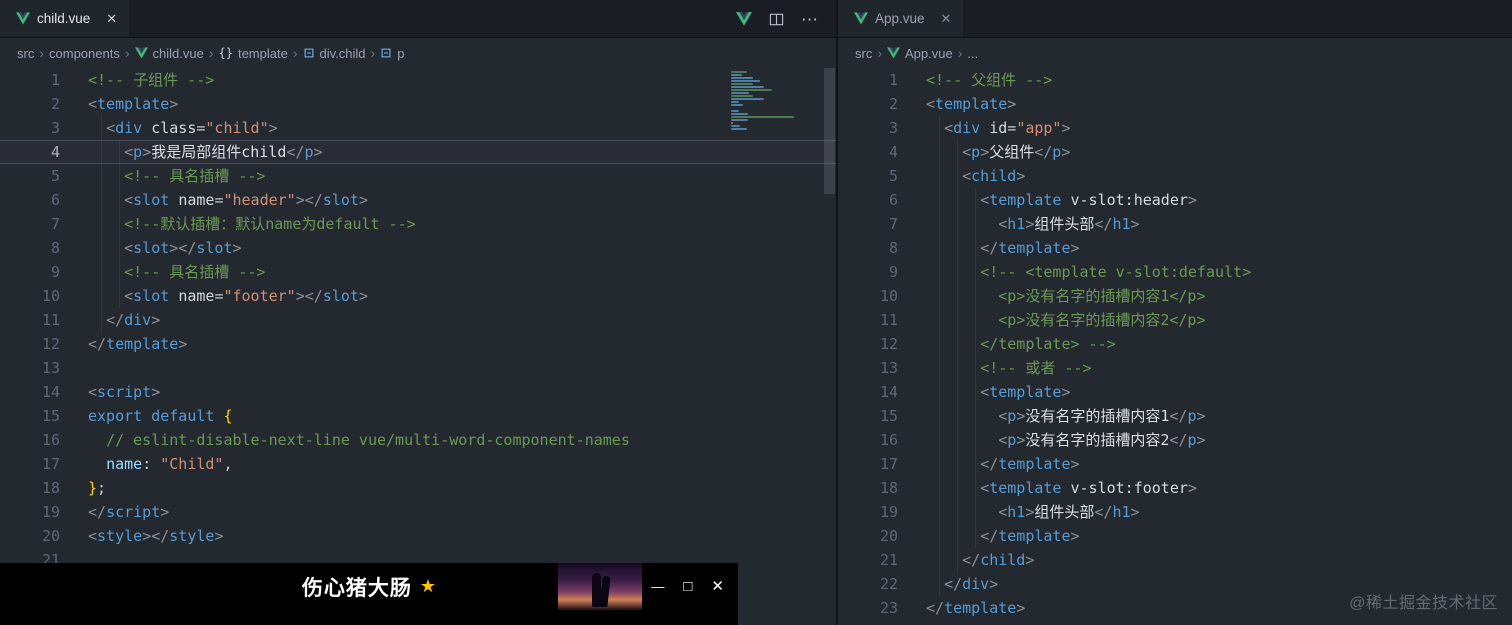  I want to click on code-line: 17 name: "Child",, so click(418, 464).